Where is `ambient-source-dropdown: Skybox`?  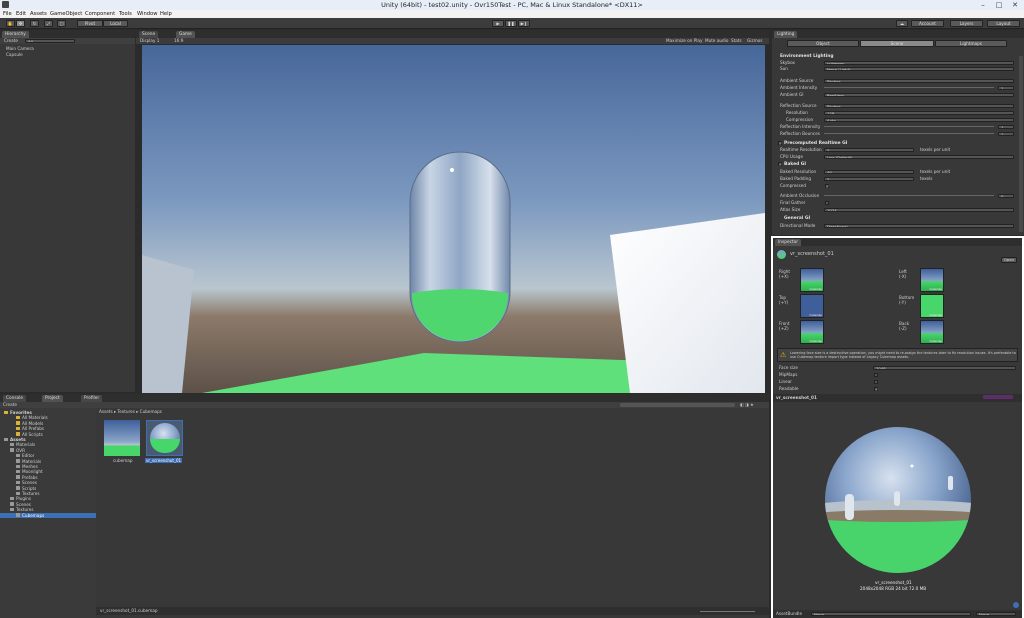
ambient-source-dropdown: Skybox is located at coordinates (919, 80).